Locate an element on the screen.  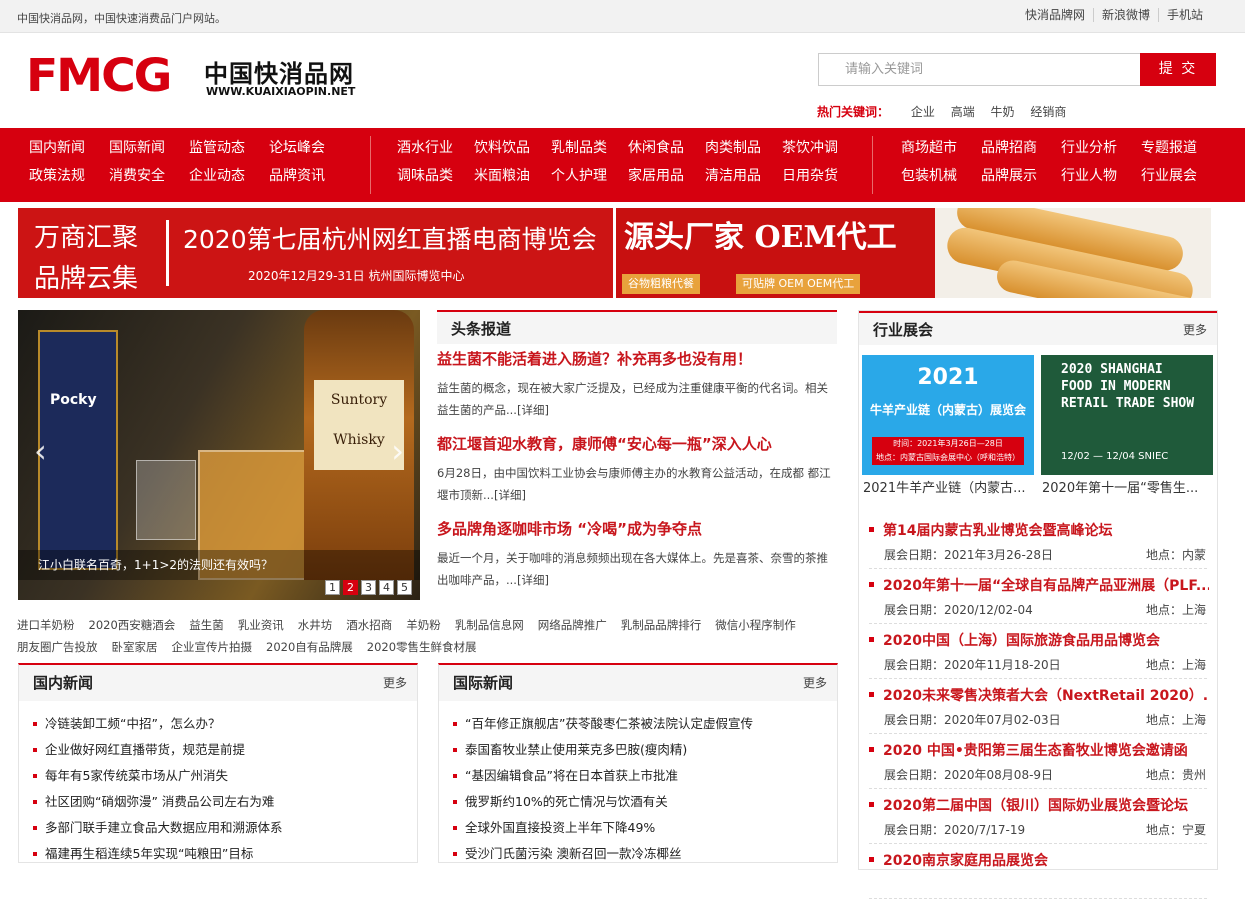
tag-link: 乳制品信息网 is located at coordinates (489, 625).